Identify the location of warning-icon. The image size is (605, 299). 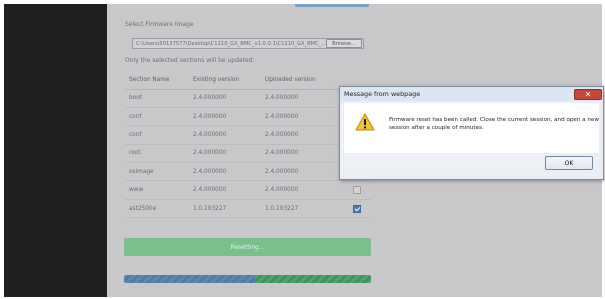
(365, 124).